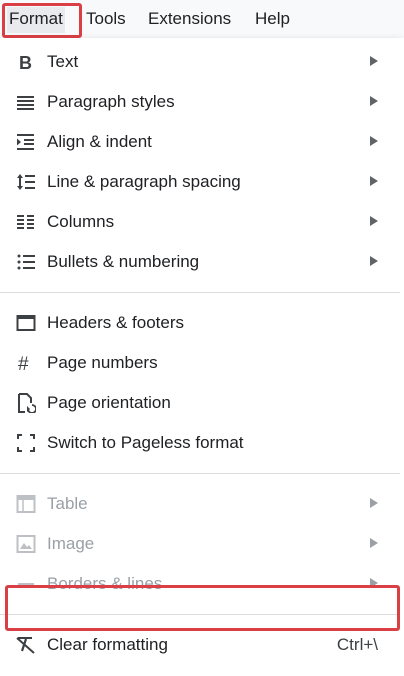  Describe the element at coordinates (123, 261) in the screenshot. I see `menu-item-label: Bullets & numbering` at that location.